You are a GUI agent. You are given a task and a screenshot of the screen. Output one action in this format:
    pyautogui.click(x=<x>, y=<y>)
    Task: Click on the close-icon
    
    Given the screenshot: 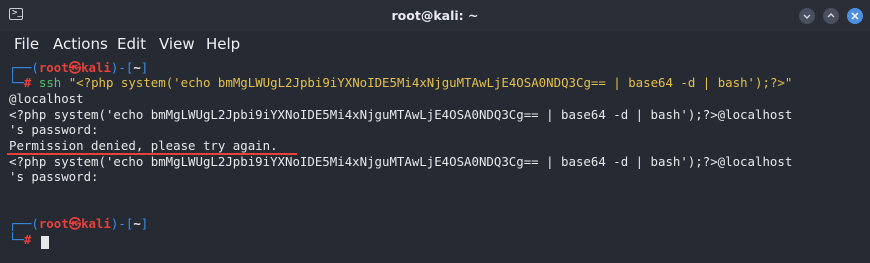 What is the action you would take?
    pyautogui.click(x=855, y=16)
    